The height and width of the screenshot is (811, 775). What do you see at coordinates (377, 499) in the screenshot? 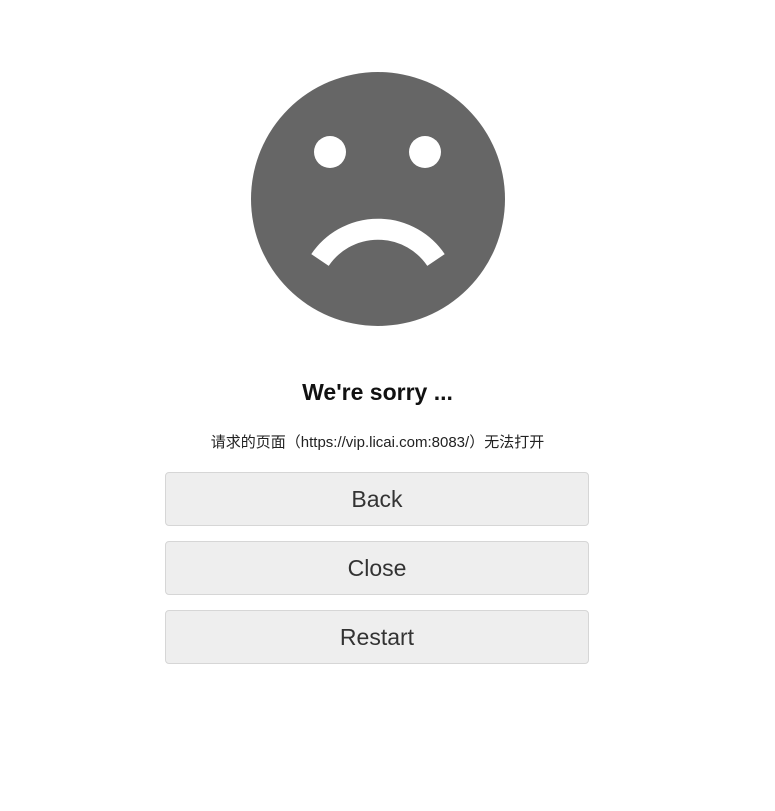
I see `back-button: Back` at bounding box center [377, 499].